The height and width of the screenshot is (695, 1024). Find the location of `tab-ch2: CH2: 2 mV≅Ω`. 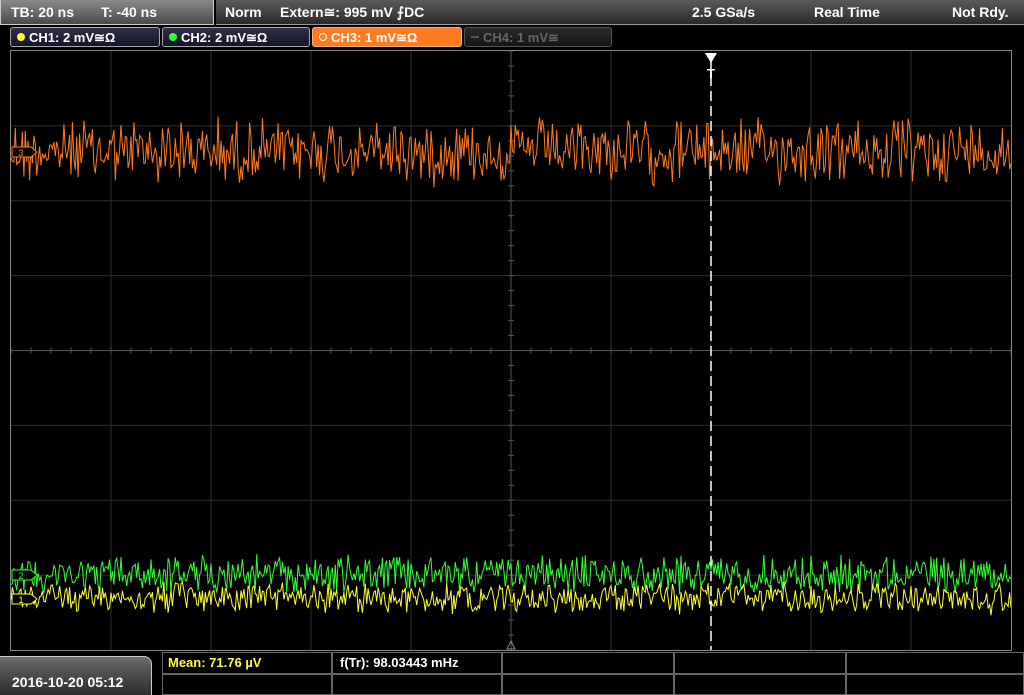

tab-ch2: CH2: 2 mV≅Ω is located at coordinates (236, 37).